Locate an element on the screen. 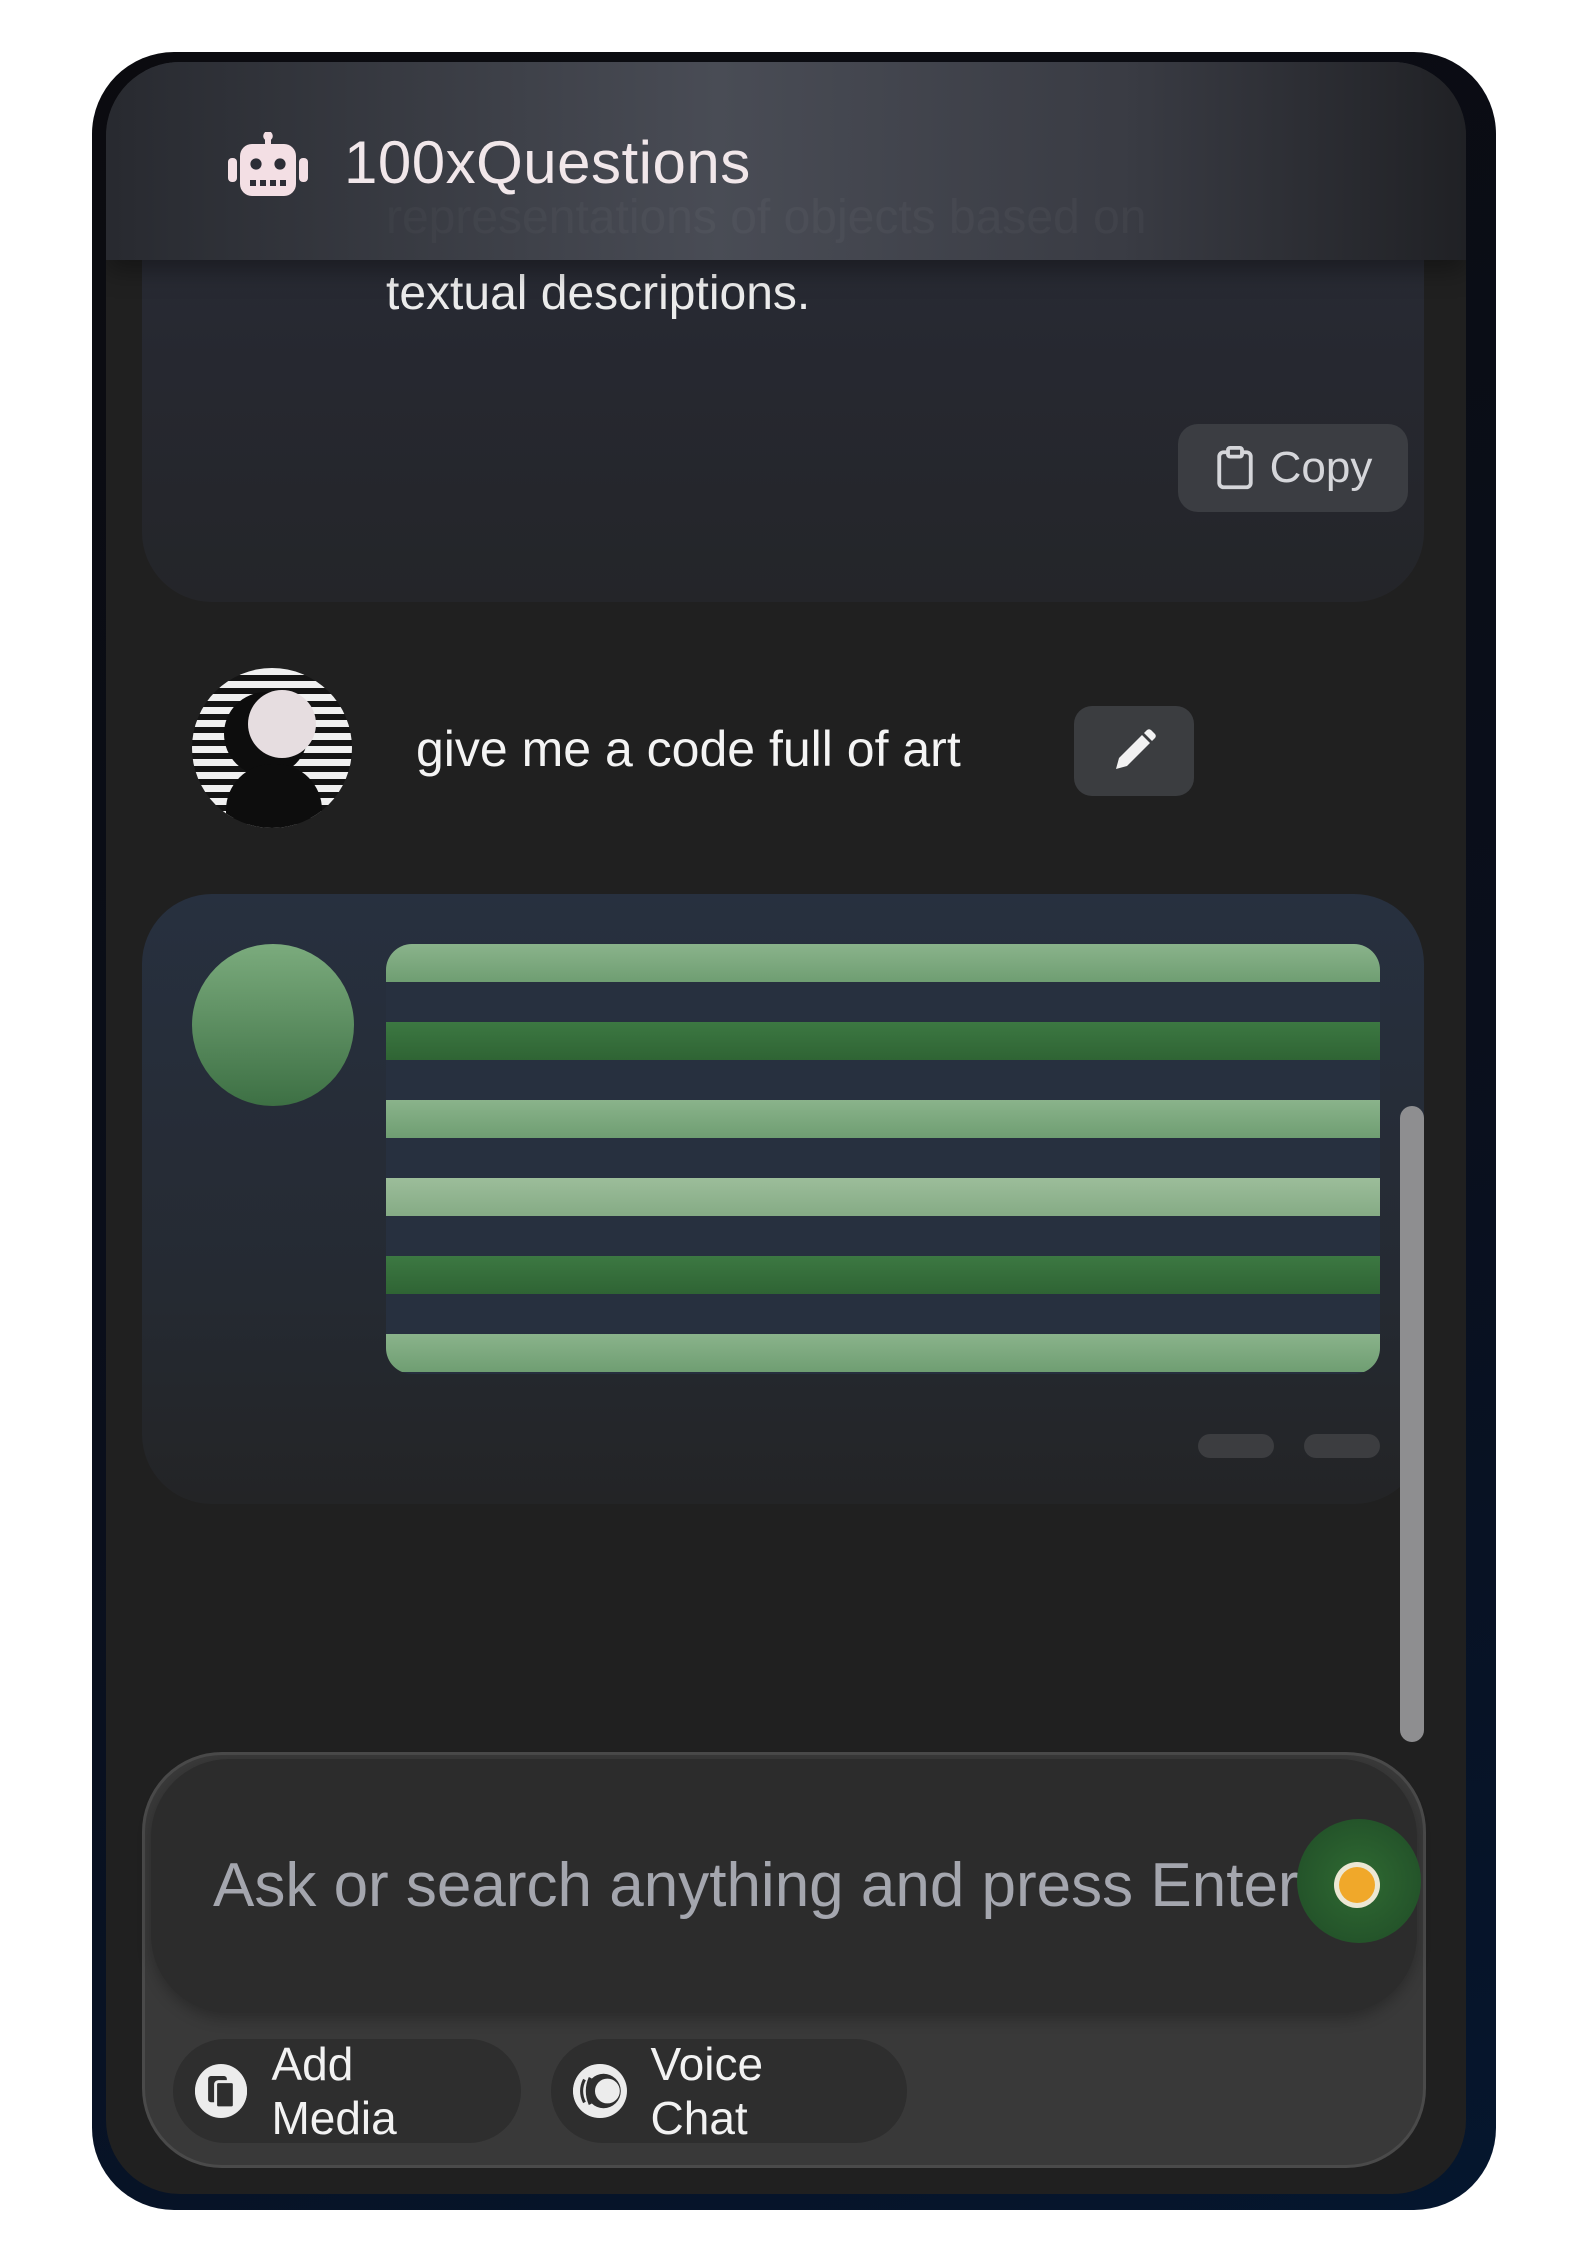 This screenshot has width=1587, height=2245. copy-label: Copy is located at coordinates (1321, 467).